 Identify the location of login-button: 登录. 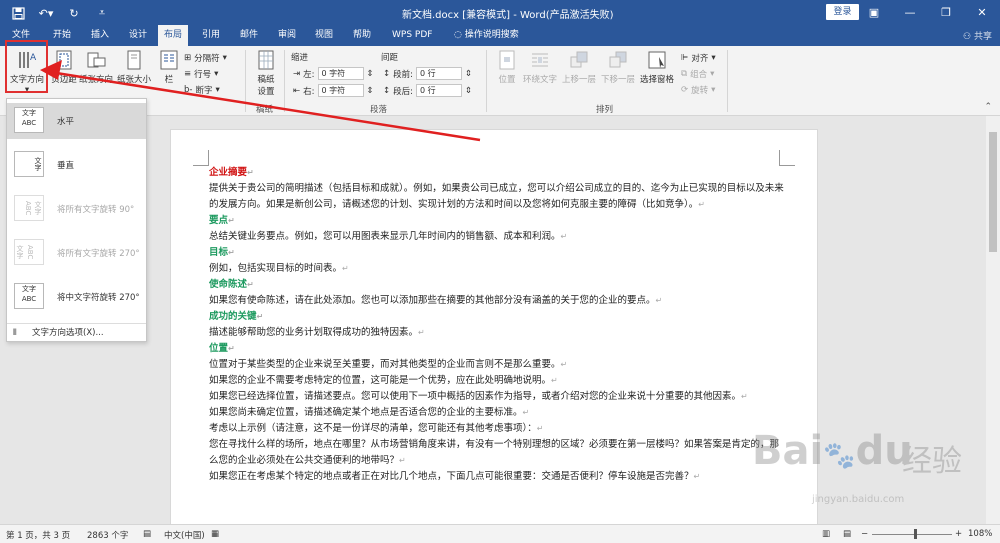
(842, 12).